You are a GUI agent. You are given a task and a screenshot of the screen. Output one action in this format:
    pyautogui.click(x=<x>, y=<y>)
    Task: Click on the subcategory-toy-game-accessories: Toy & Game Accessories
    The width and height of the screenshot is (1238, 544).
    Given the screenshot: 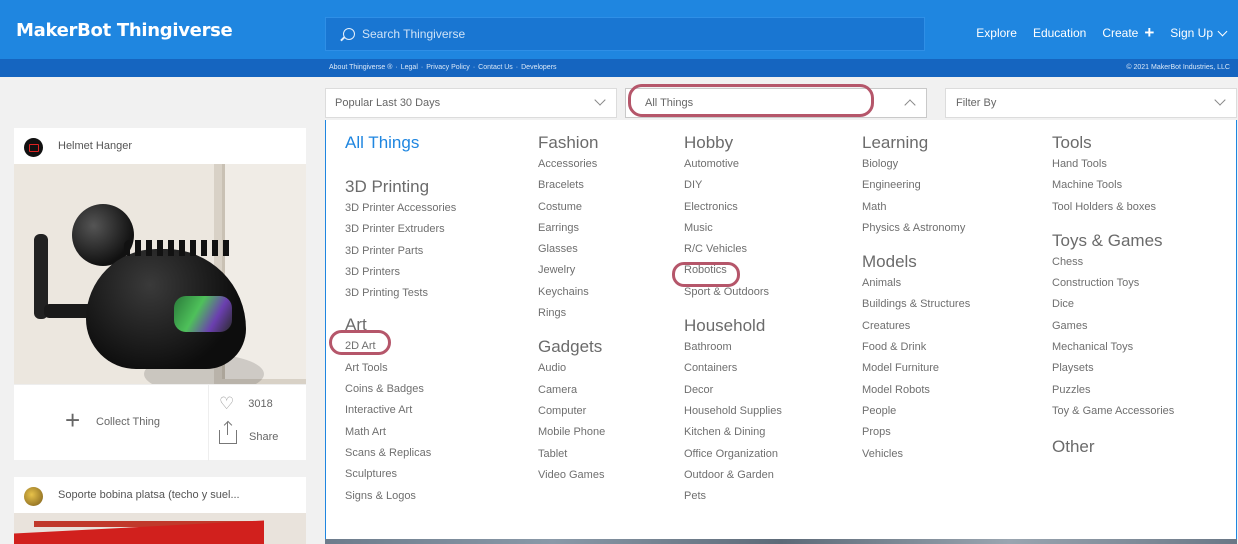 What is the action you would take?
    pyautogui.click(x=1113, y=411)
    